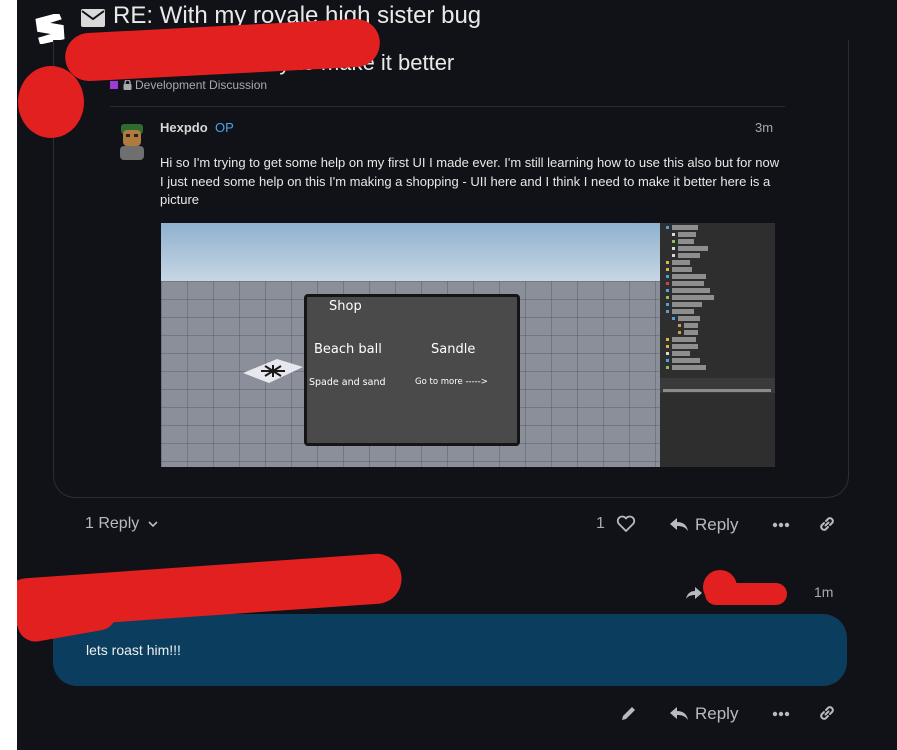 This screenshot has height=750, width=897. I want to click on category-link: Development Discussion, so click(188, 85).